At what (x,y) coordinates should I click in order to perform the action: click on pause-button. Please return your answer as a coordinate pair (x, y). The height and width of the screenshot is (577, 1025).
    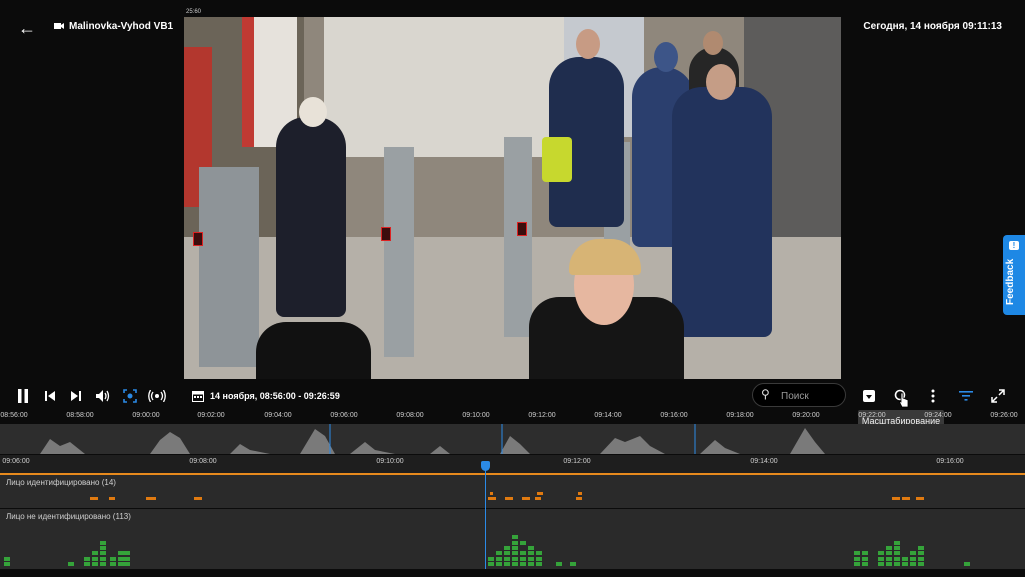
    Looking at the image, I should click on (23, 396).